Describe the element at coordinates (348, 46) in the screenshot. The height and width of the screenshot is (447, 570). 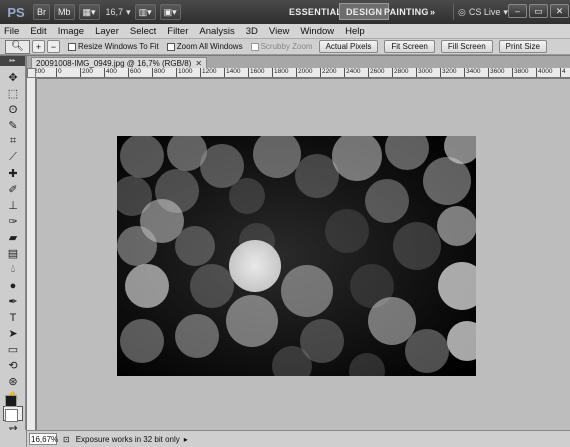
I see `actual-pixels-button: Actual Pixels` at that location.